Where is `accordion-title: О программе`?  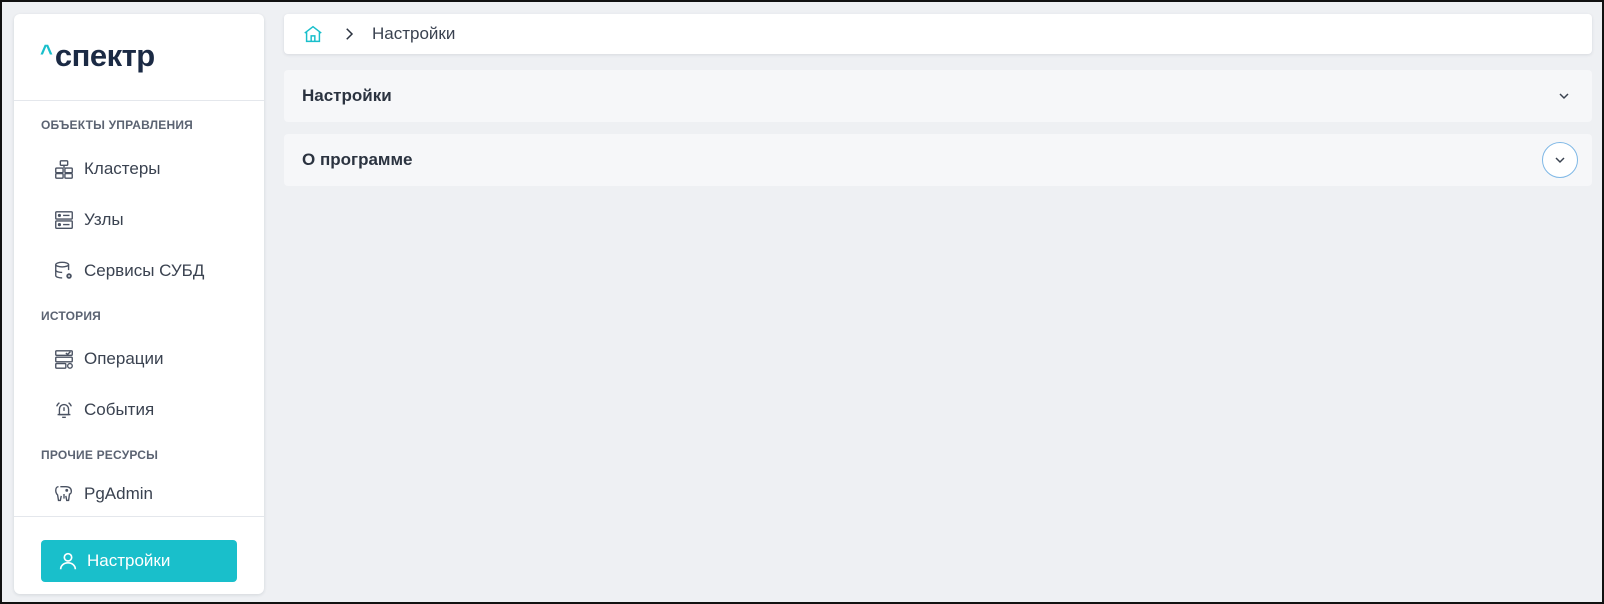
accordion-title: О программе is located at coordinates (357, 159).